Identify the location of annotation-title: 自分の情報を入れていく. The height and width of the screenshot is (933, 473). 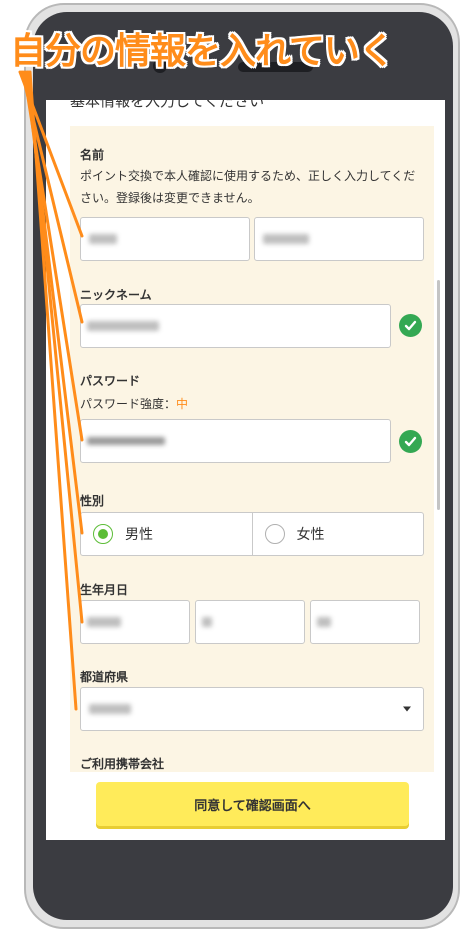
(202, 51).